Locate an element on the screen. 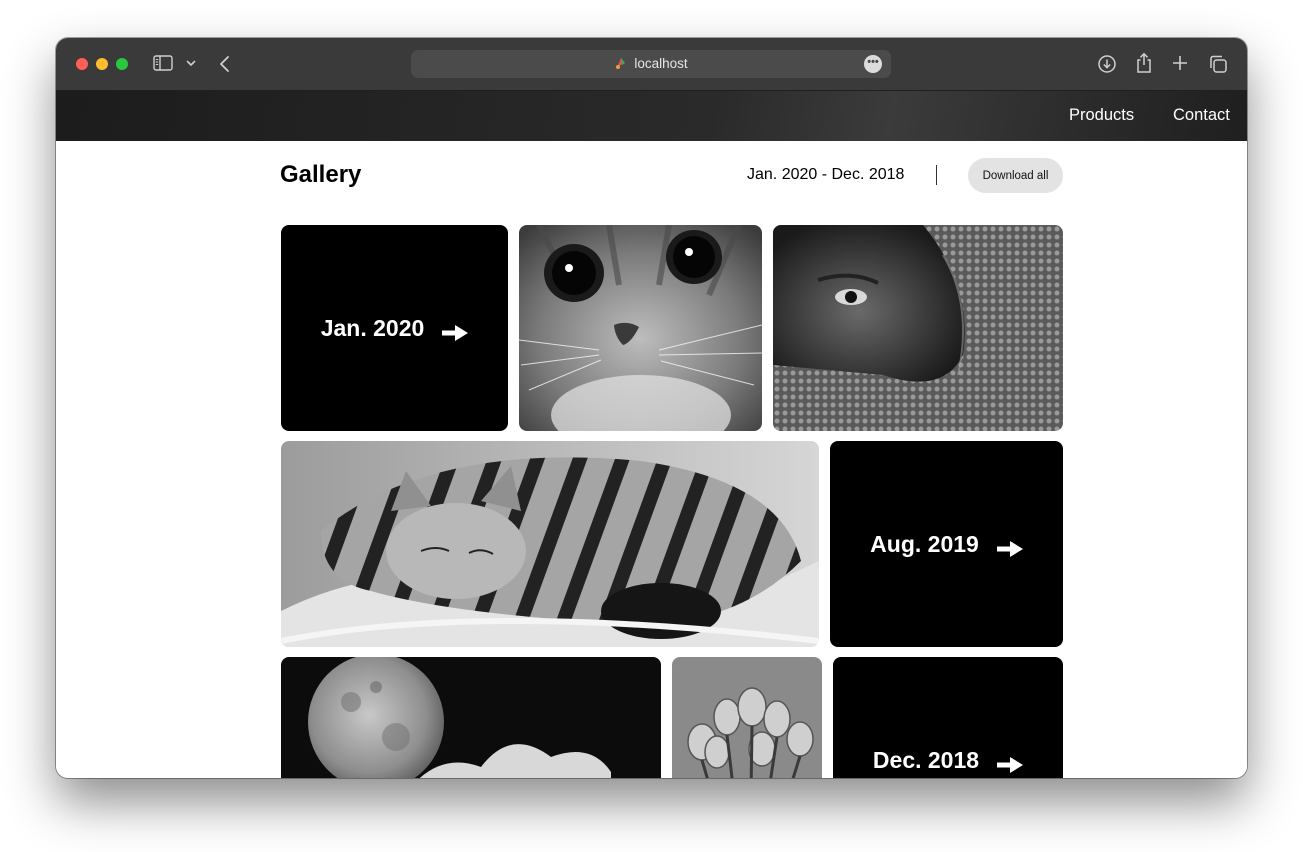 The height and width of the screenshot is (852, 1303). address-bar-text: localhost is located at coordinates (651, 63).